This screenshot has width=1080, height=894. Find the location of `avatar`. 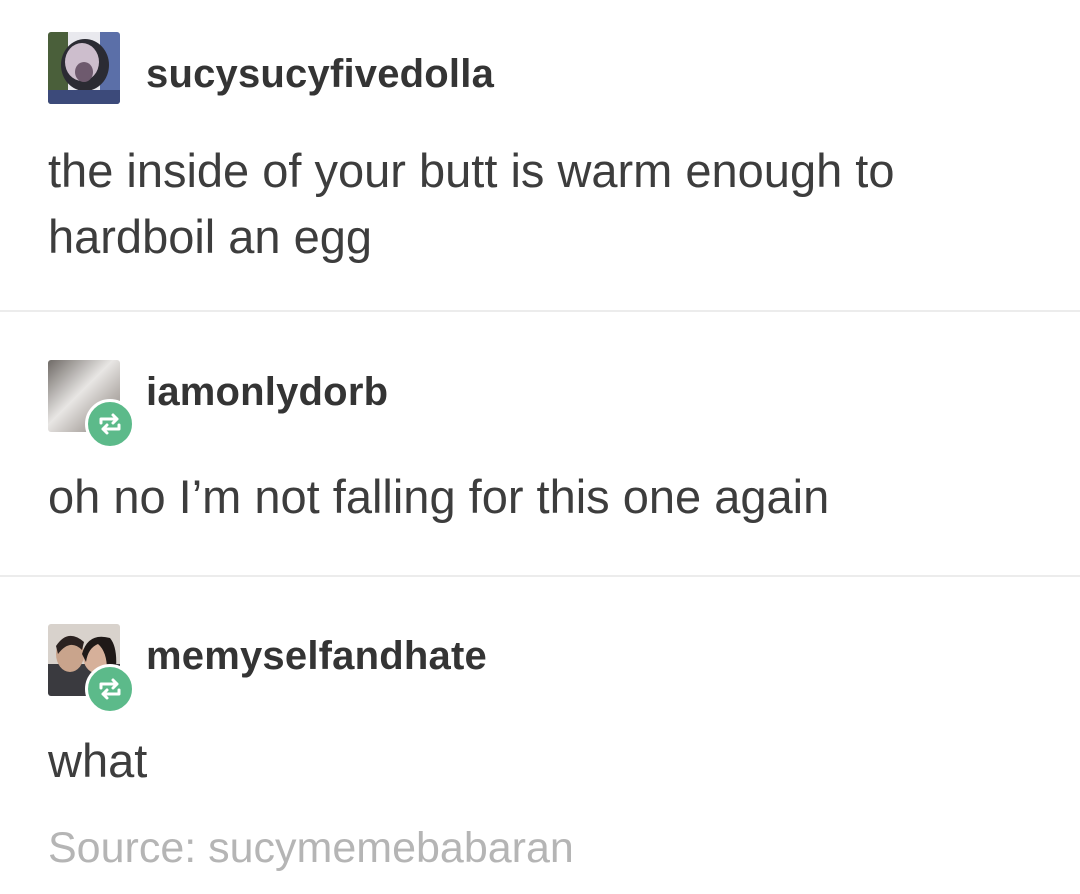

avatar is located at coordinates (84, 68).